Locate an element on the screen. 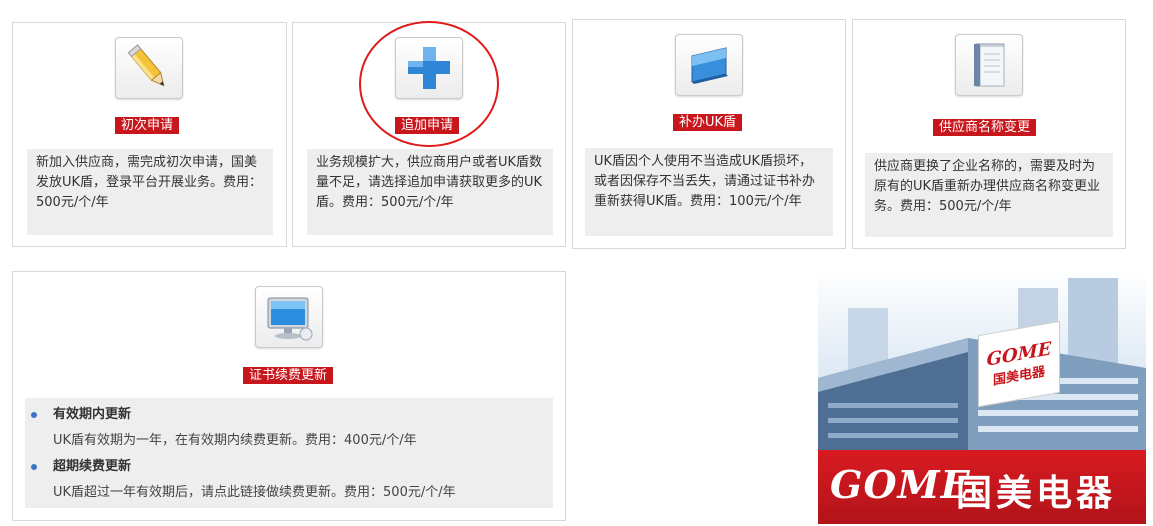  plus-icon is located at coordinates (429, 68).